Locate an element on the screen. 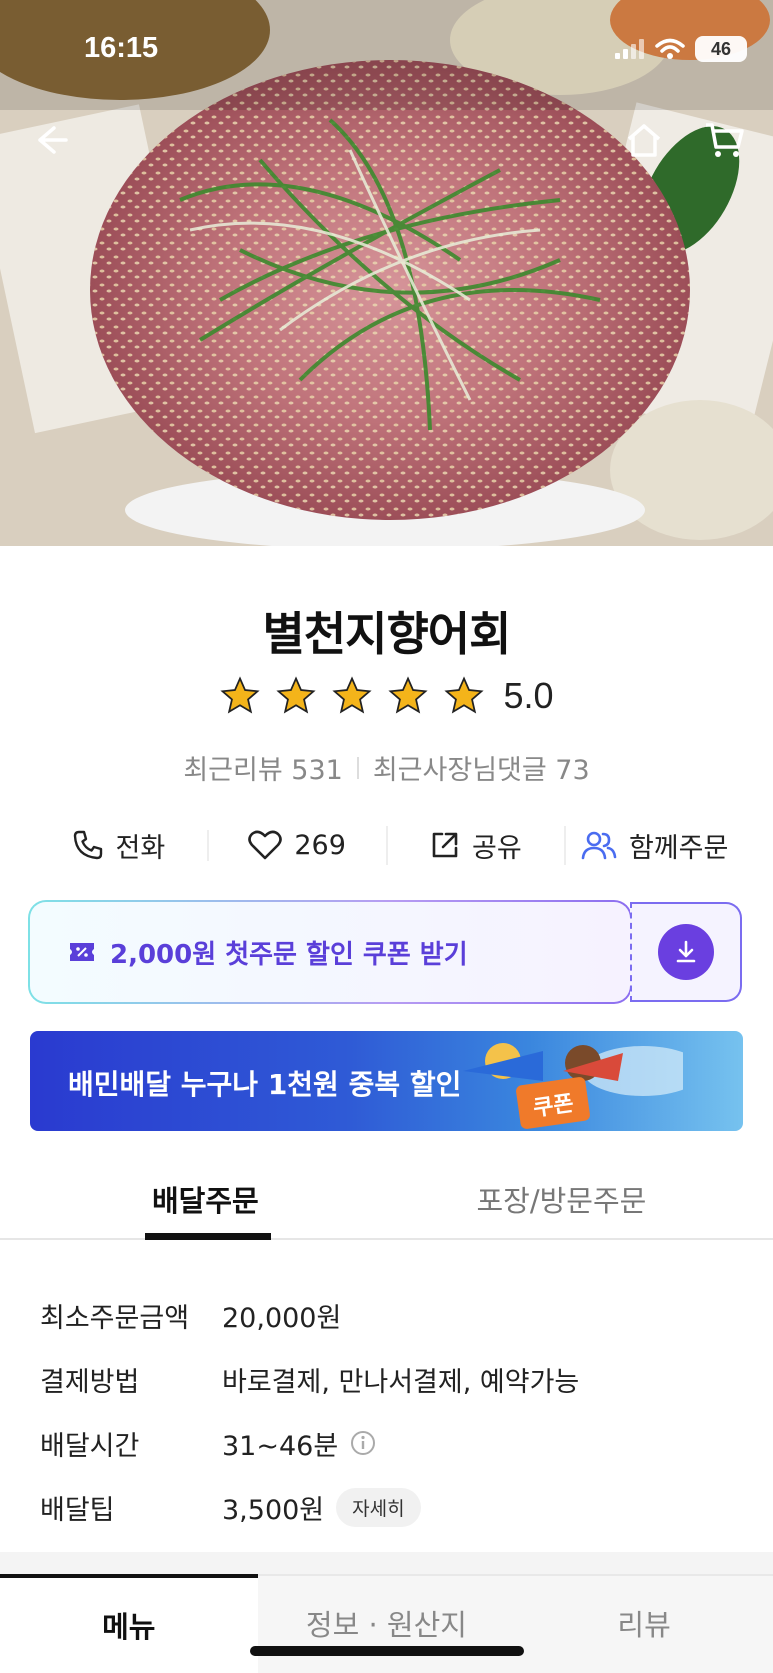 The height and width of the screenshot is (1673, 773). battery-level: 46 is located at coordinates (721, 48).